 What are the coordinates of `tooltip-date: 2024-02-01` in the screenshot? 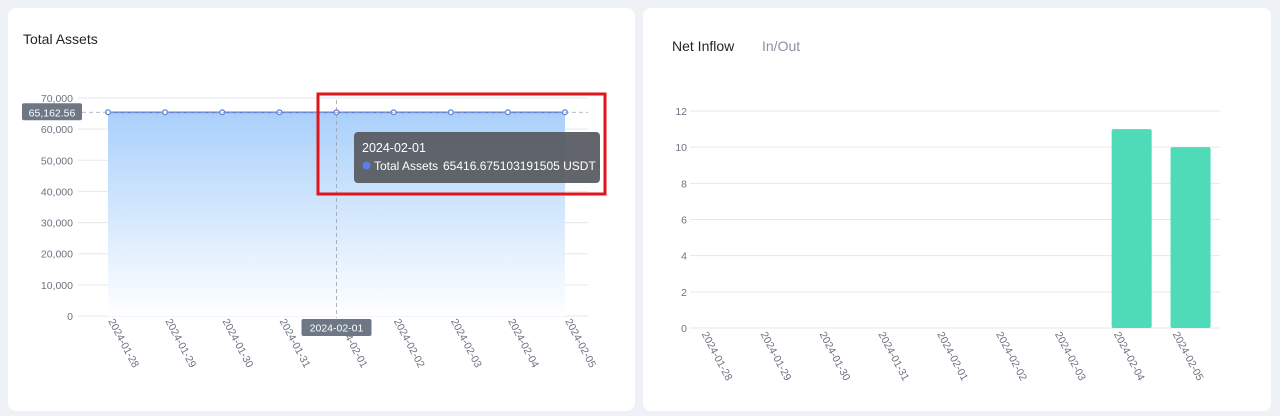 It's located at (394, 148).